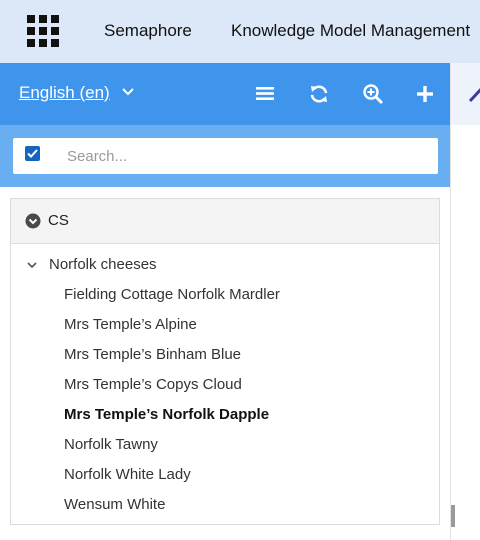 The height and width of the screenshot is (540, 480). What do you see at coordinates (152, 354) in the screenshot?
I see `child-concept-label: Mrs Temple’s Binham Blue` at bounding box center [152, 354].